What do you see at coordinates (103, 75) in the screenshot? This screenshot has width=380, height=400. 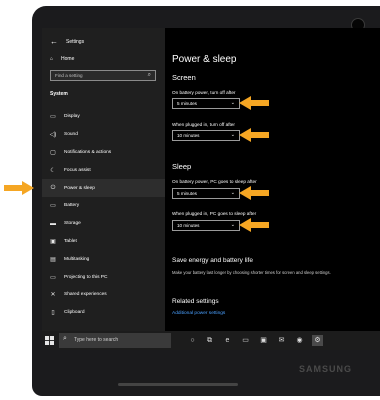 I see `find-setting-input: Find a setting ⌕` at bounding box center [103, 75].